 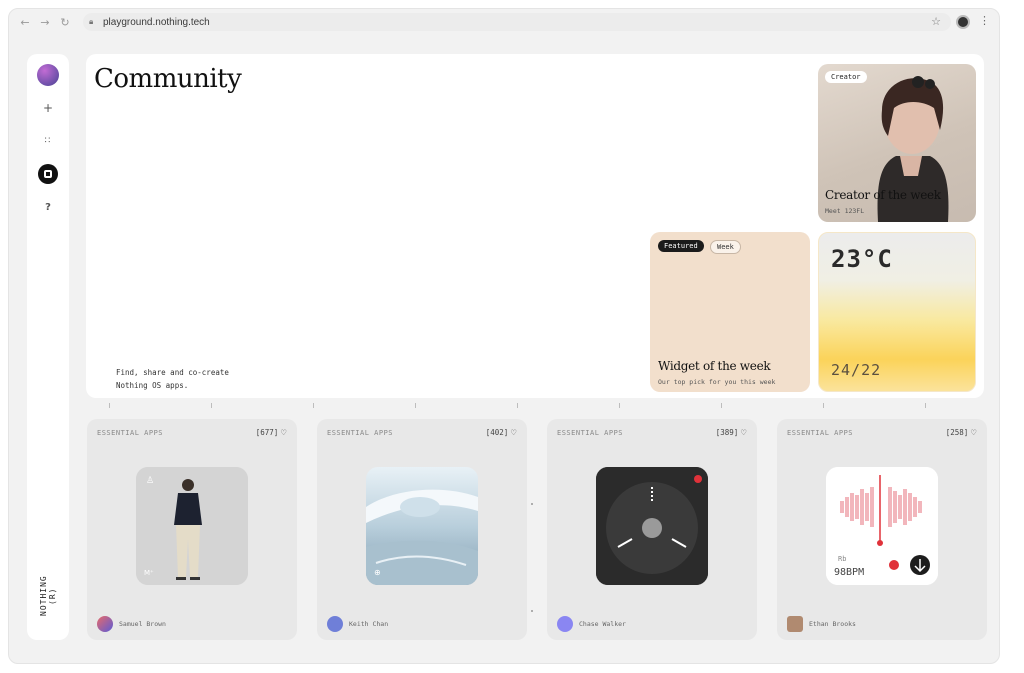 What do you see at coordinates (152, 385) in the screenshot?
I see `tagline-line-2: Nothing OS apps.` at bounding box center [152, 385].